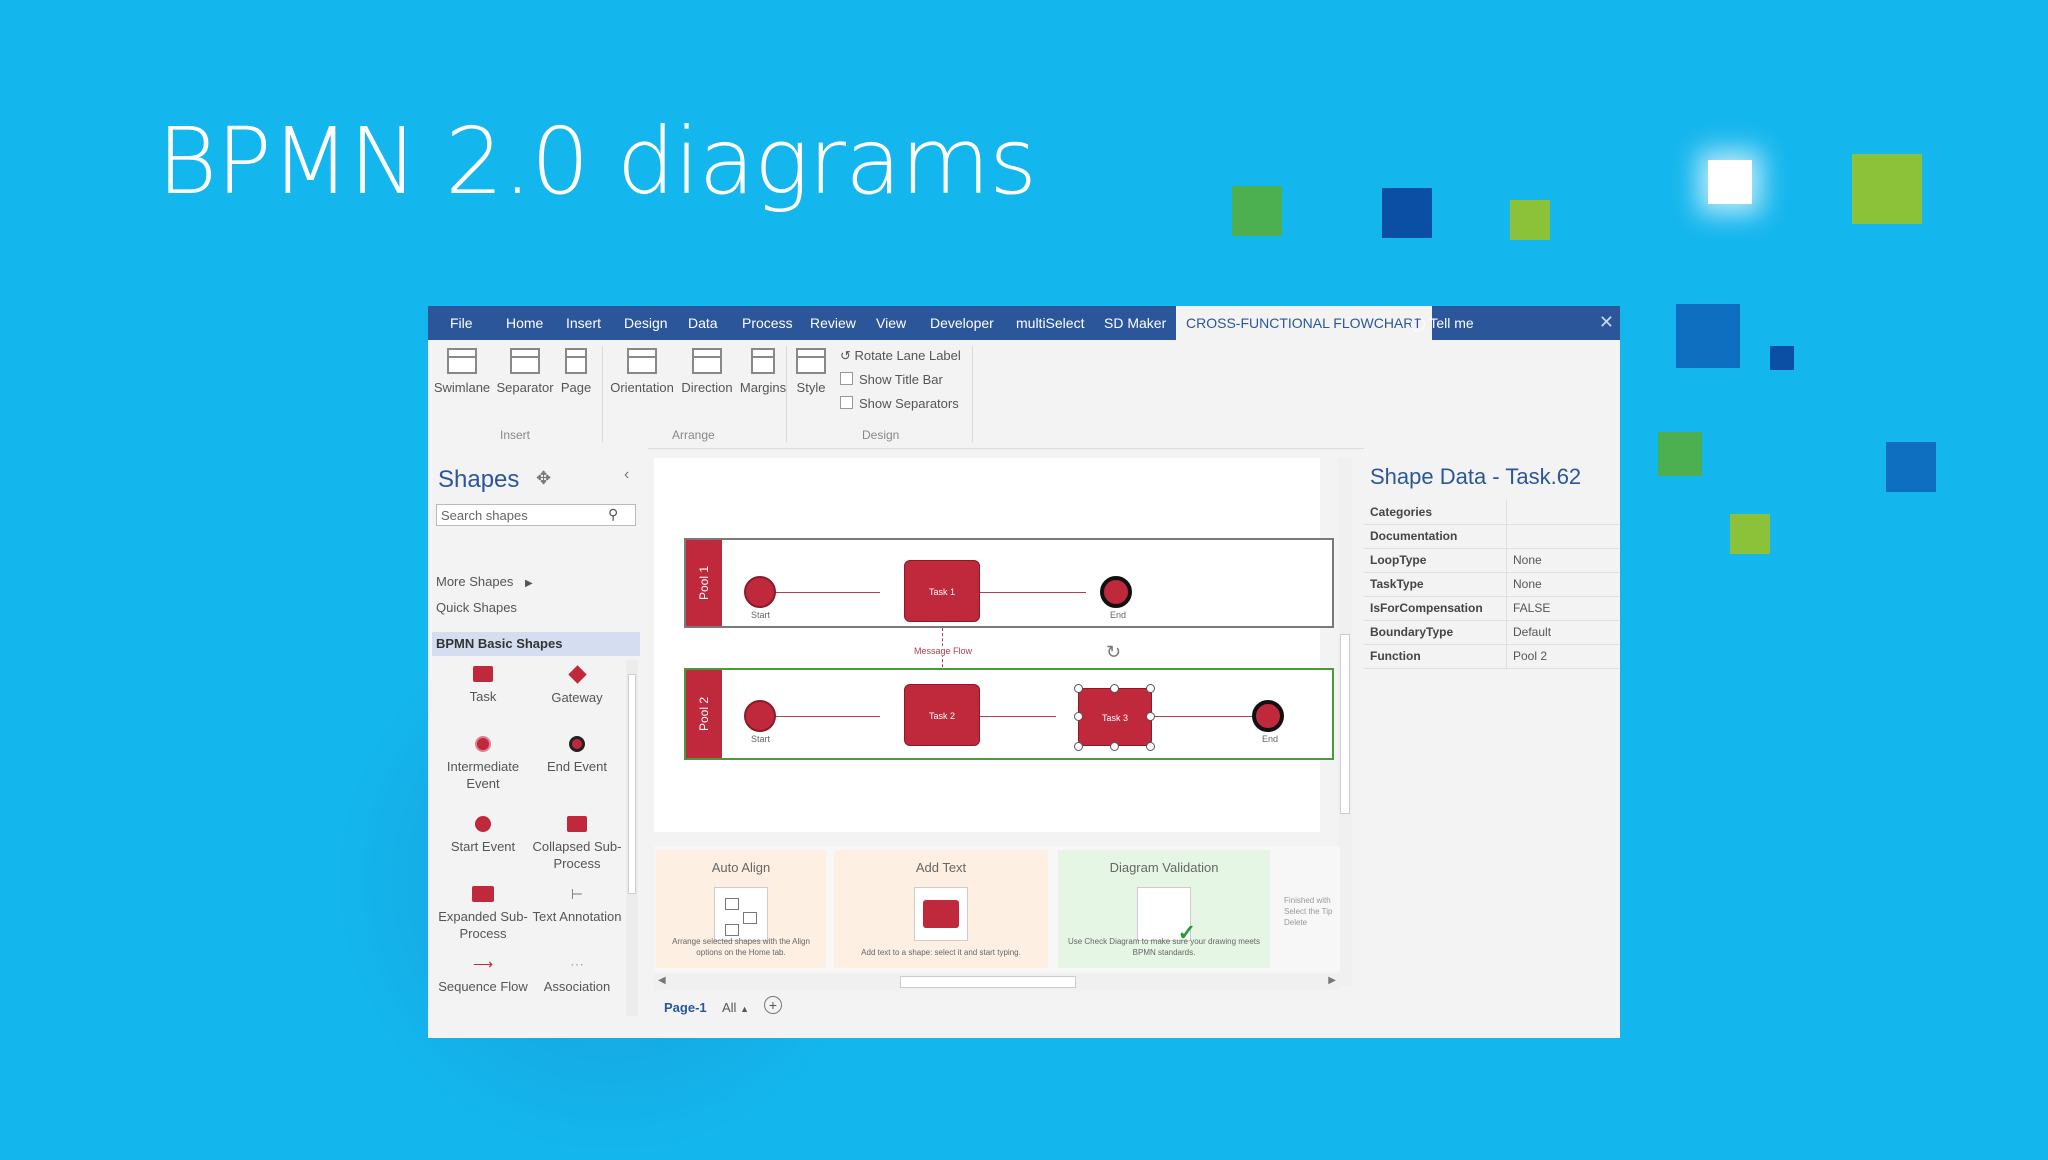  What do you see at coordinates (461, 323) in the screenshot?
I see `tab-file: File` at bounding box center [461, 323].